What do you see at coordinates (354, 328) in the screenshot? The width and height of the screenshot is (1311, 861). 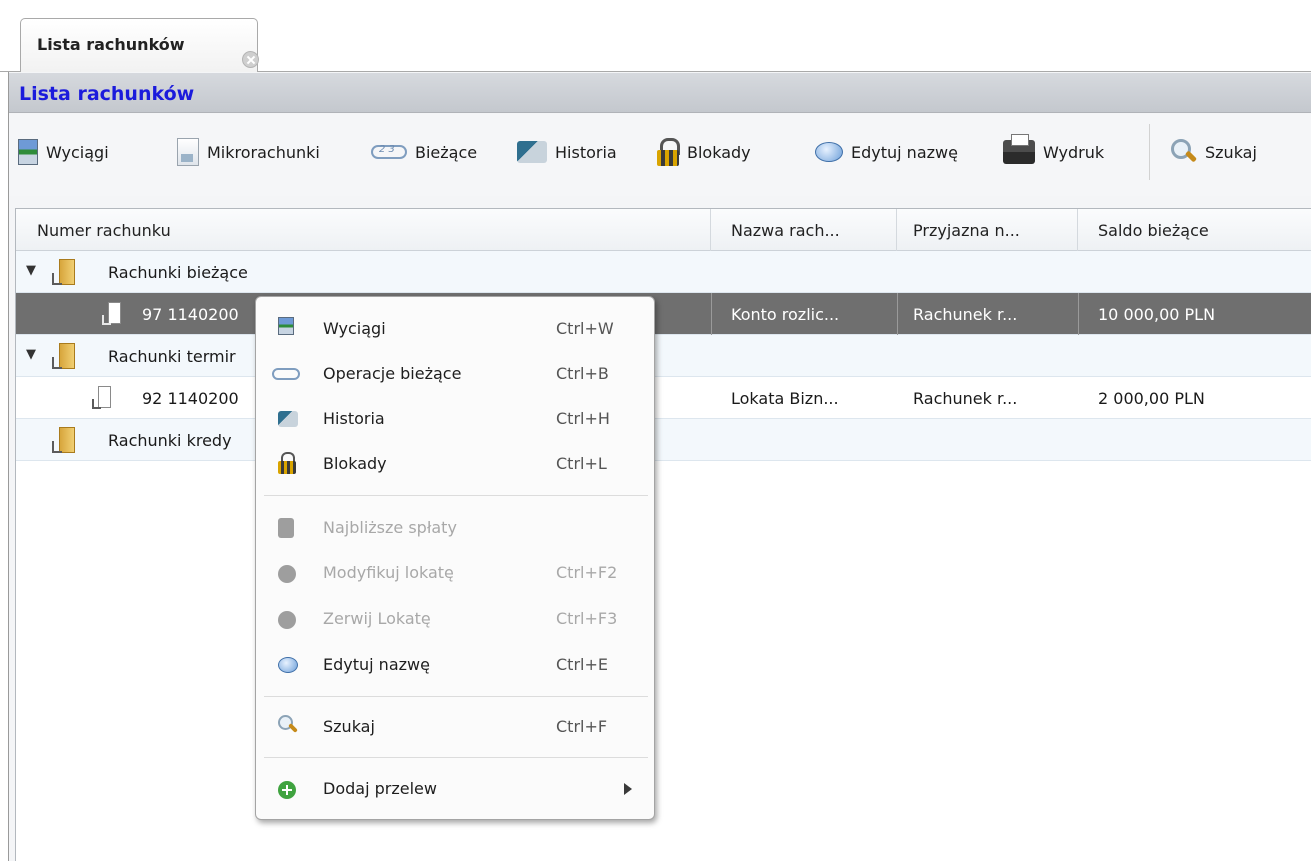 I see `menu-item-label: Wyciągi` at bounding box center [354, 328].